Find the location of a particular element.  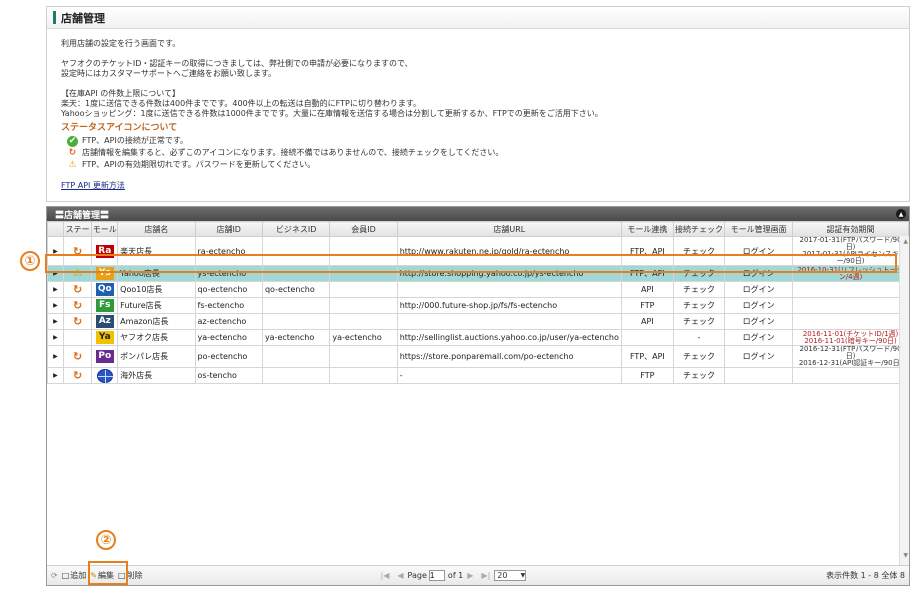

table-row: ▶ ↻ Az Amazon店長 az-ectencho API チェック ログイン is located at coordinates (478, 321).